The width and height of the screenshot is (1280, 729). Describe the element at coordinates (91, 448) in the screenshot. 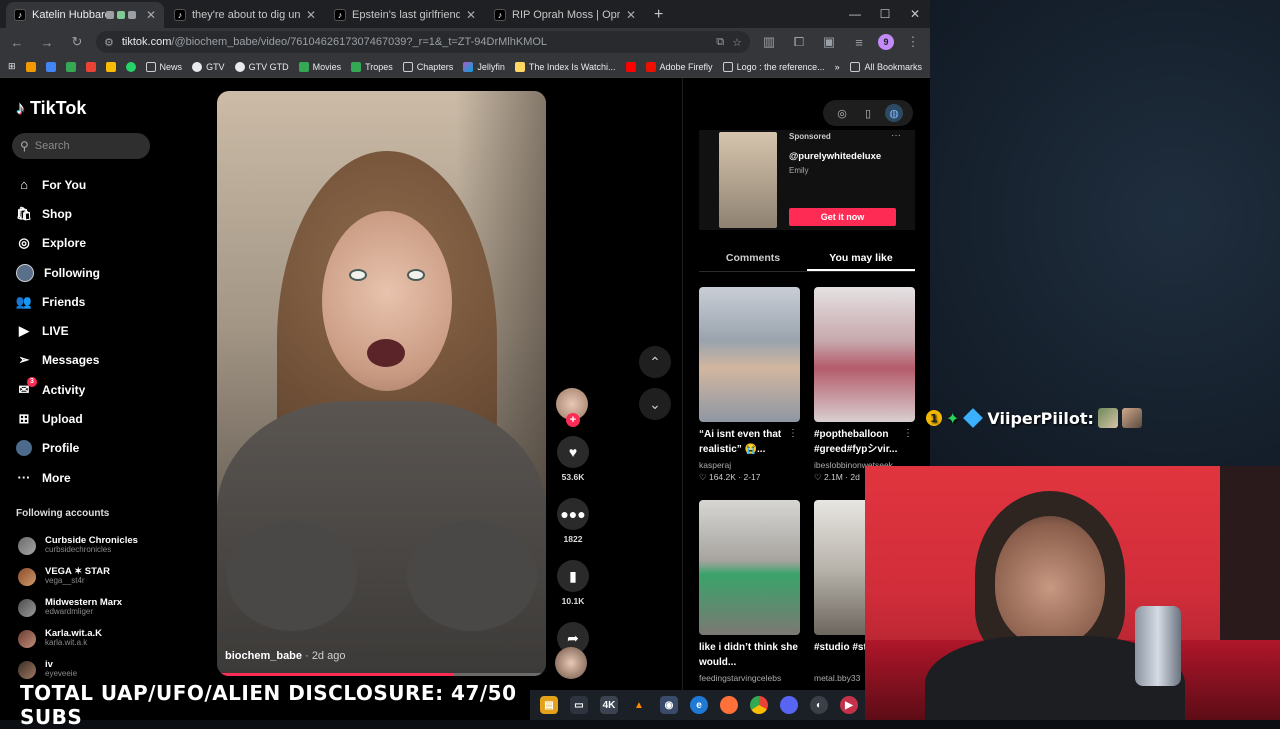

I see `nav-profile: Profile` at that location.